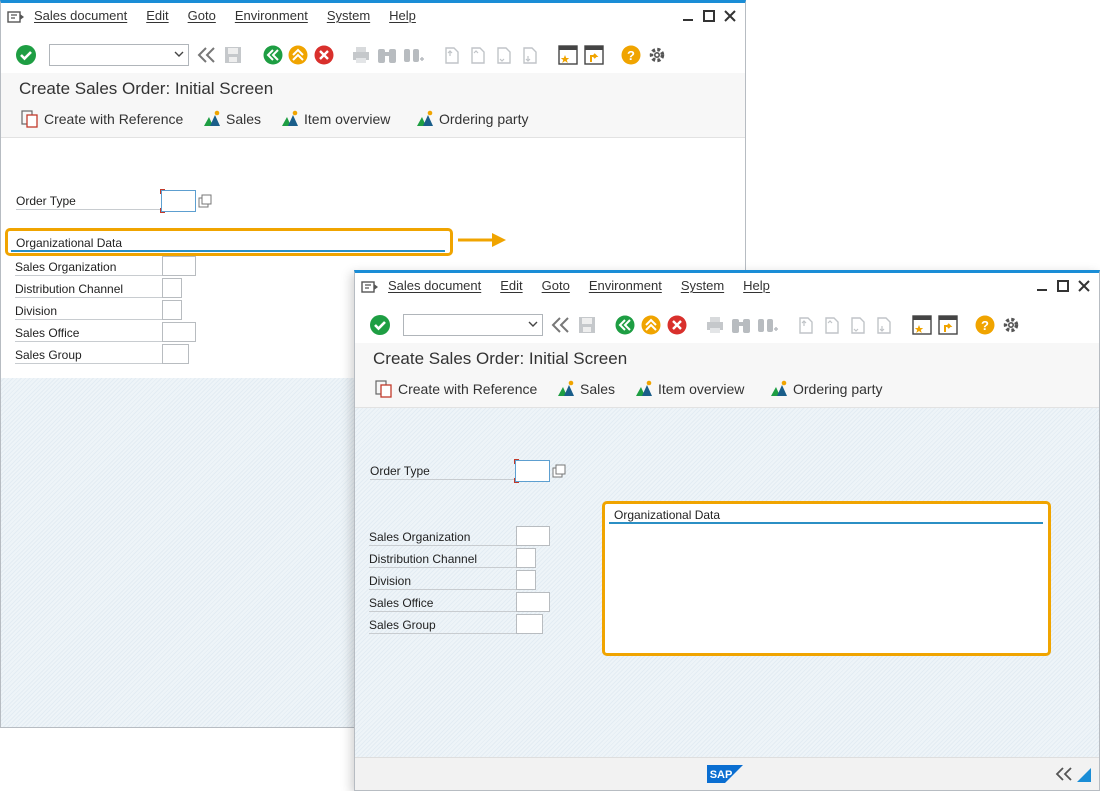  I want to click on system-toolbar: ?, so click(373, 54).